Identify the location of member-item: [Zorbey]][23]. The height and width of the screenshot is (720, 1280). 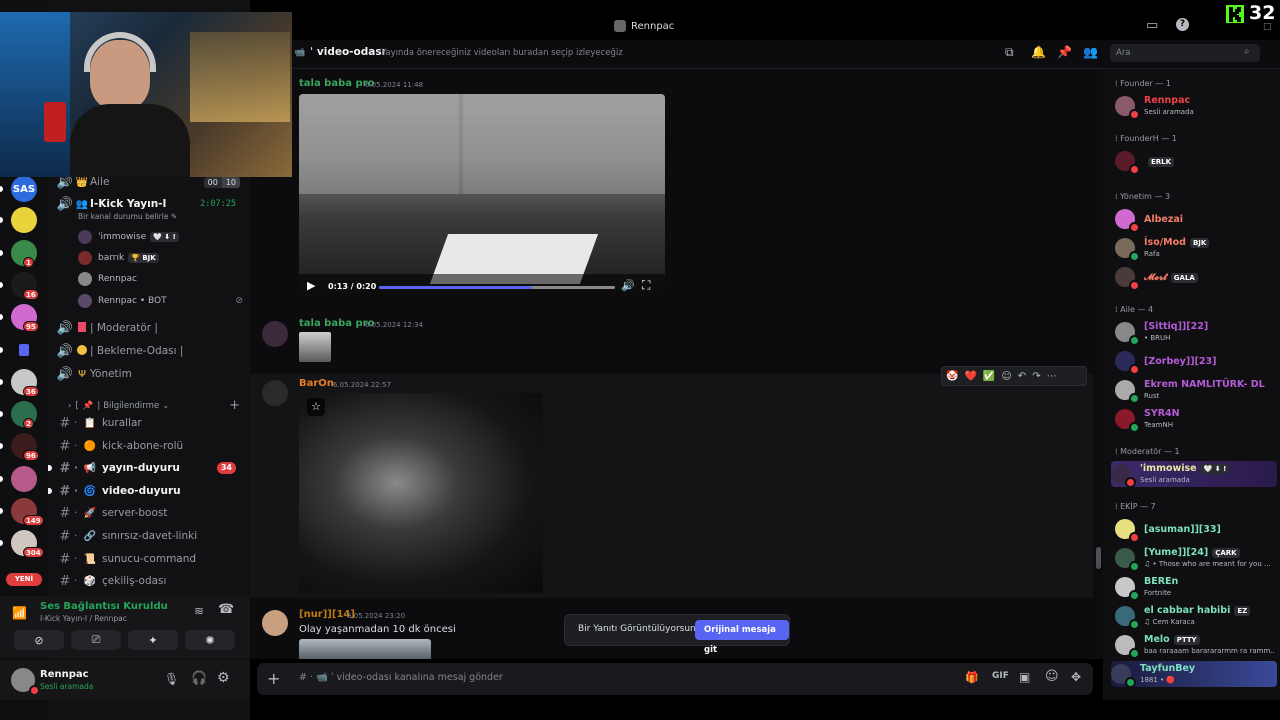
(1196, 361).